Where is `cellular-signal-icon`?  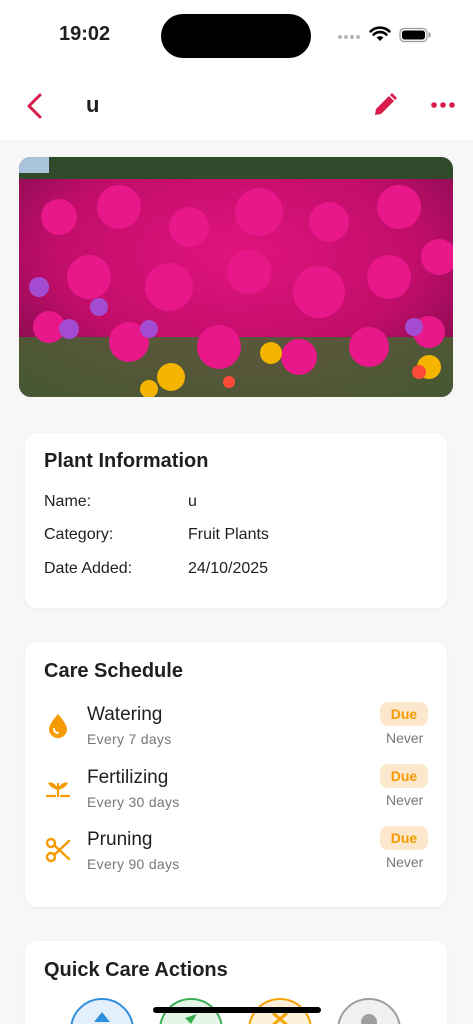
cellular-signal-icon is located at coordinates (349, 37).